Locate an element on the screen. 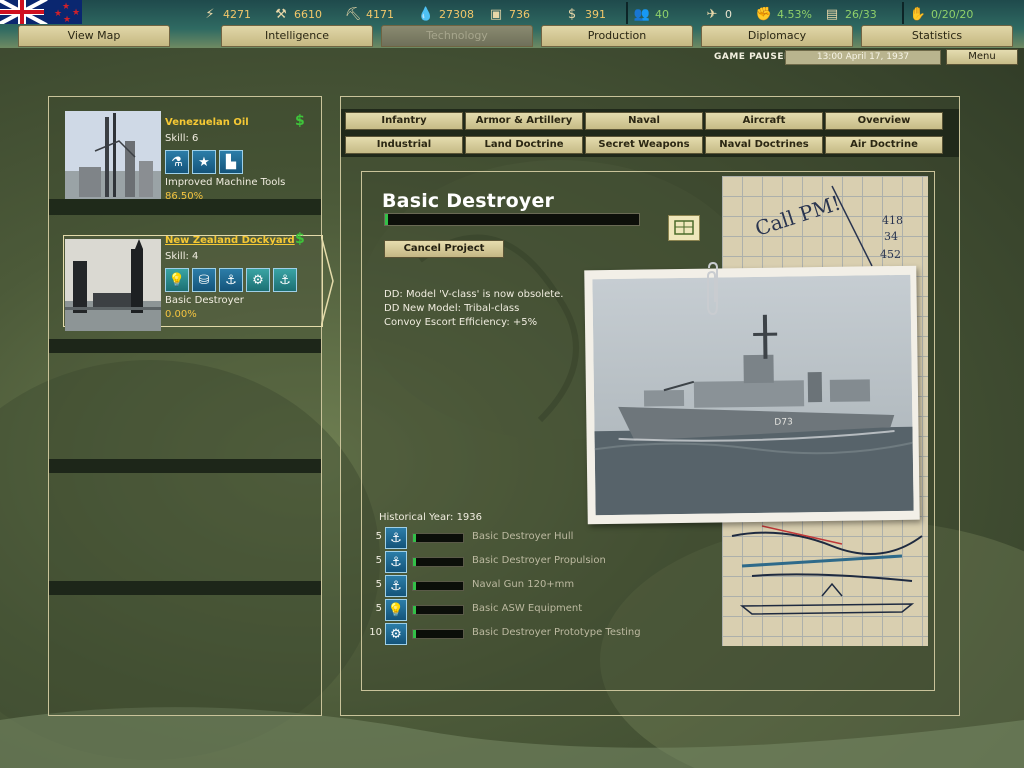  manpower-resource: 👥 40 is located at coordinates (651, 14).